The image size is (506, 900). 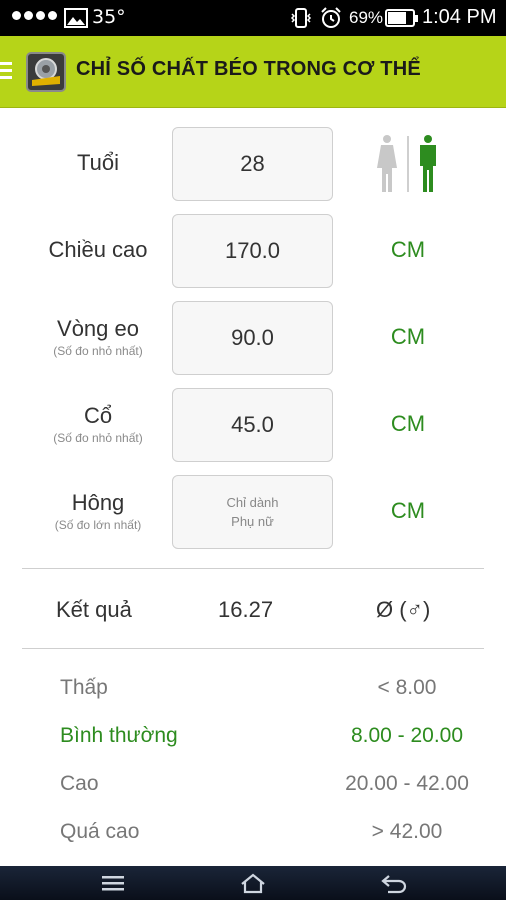 I want to click on back-icon, so click(x=394, y=883).